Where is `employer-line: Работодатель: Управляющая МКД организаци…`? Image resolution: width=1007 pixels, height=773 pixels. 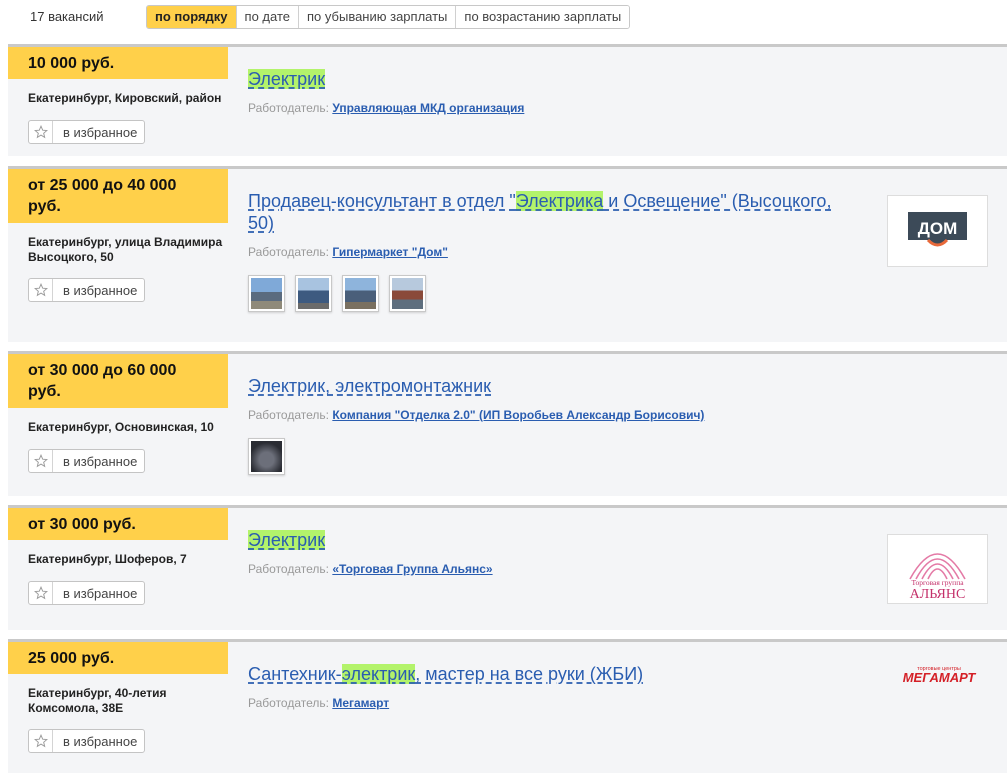
employer-line: Работодатель: Управляющая МКД организаци… is located at coordinates (386, 108).